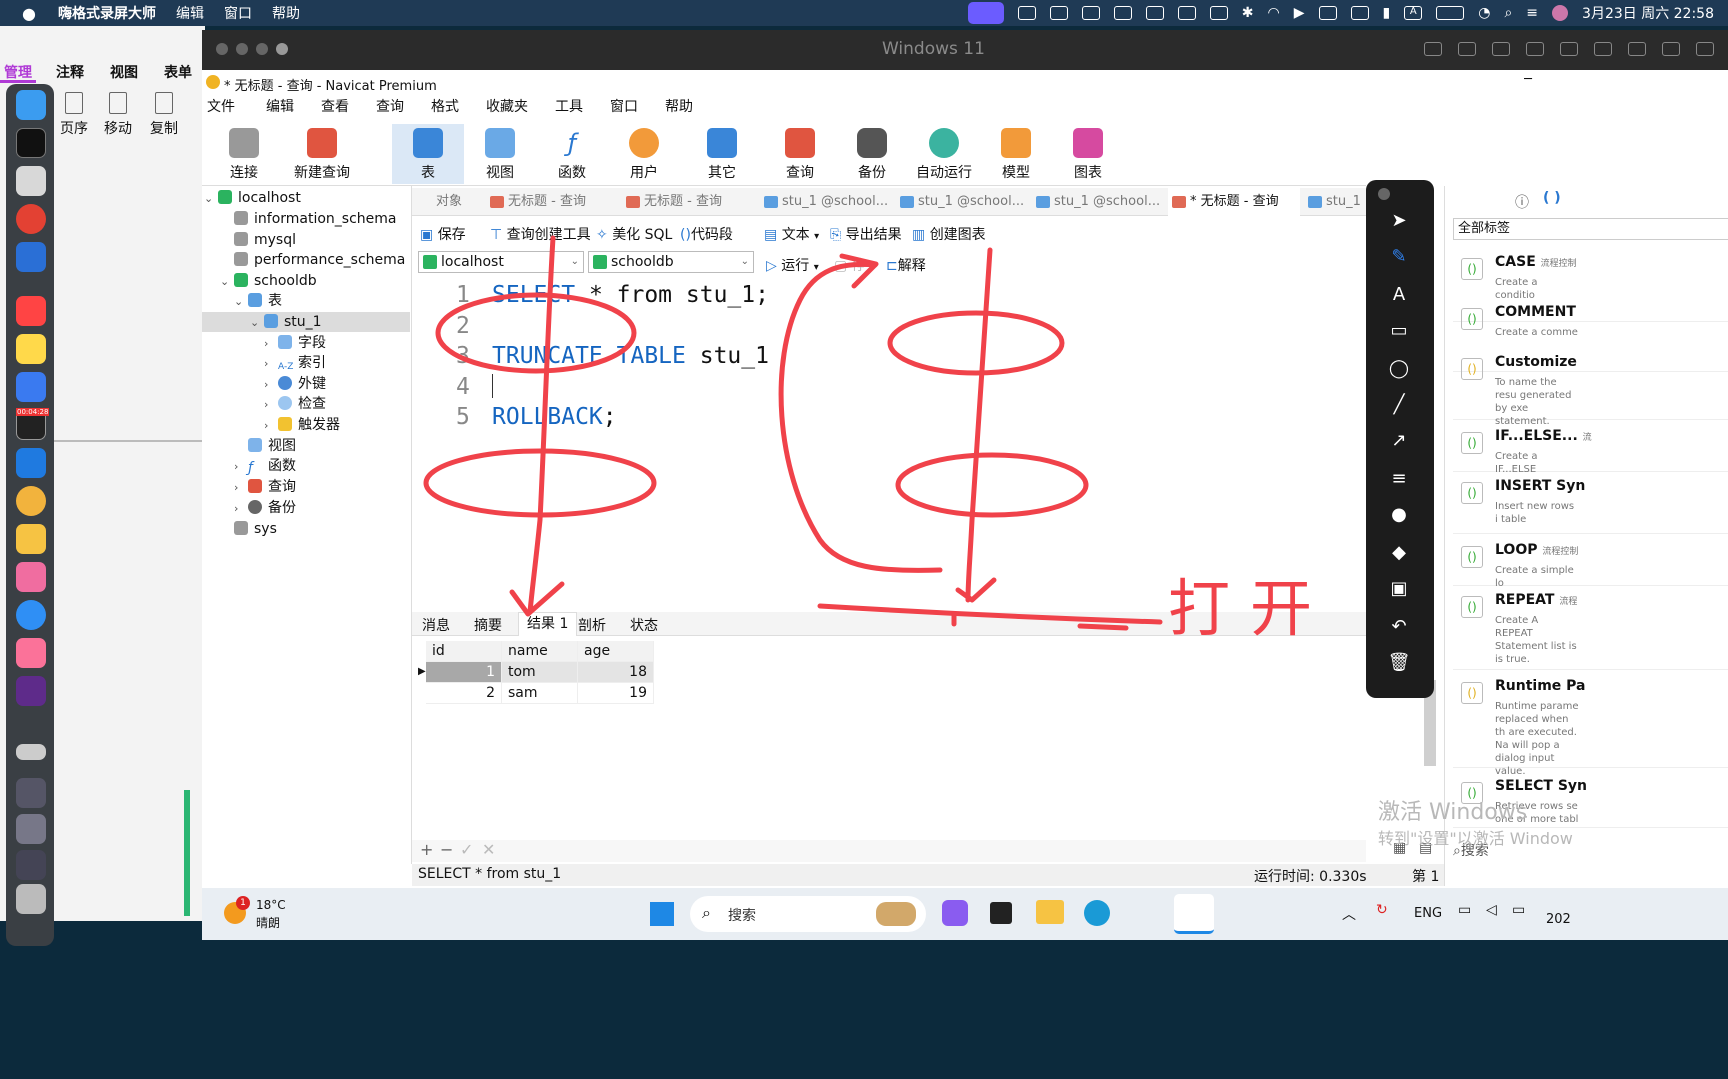  I want to click on add-row-button: +, so click(426, 849).